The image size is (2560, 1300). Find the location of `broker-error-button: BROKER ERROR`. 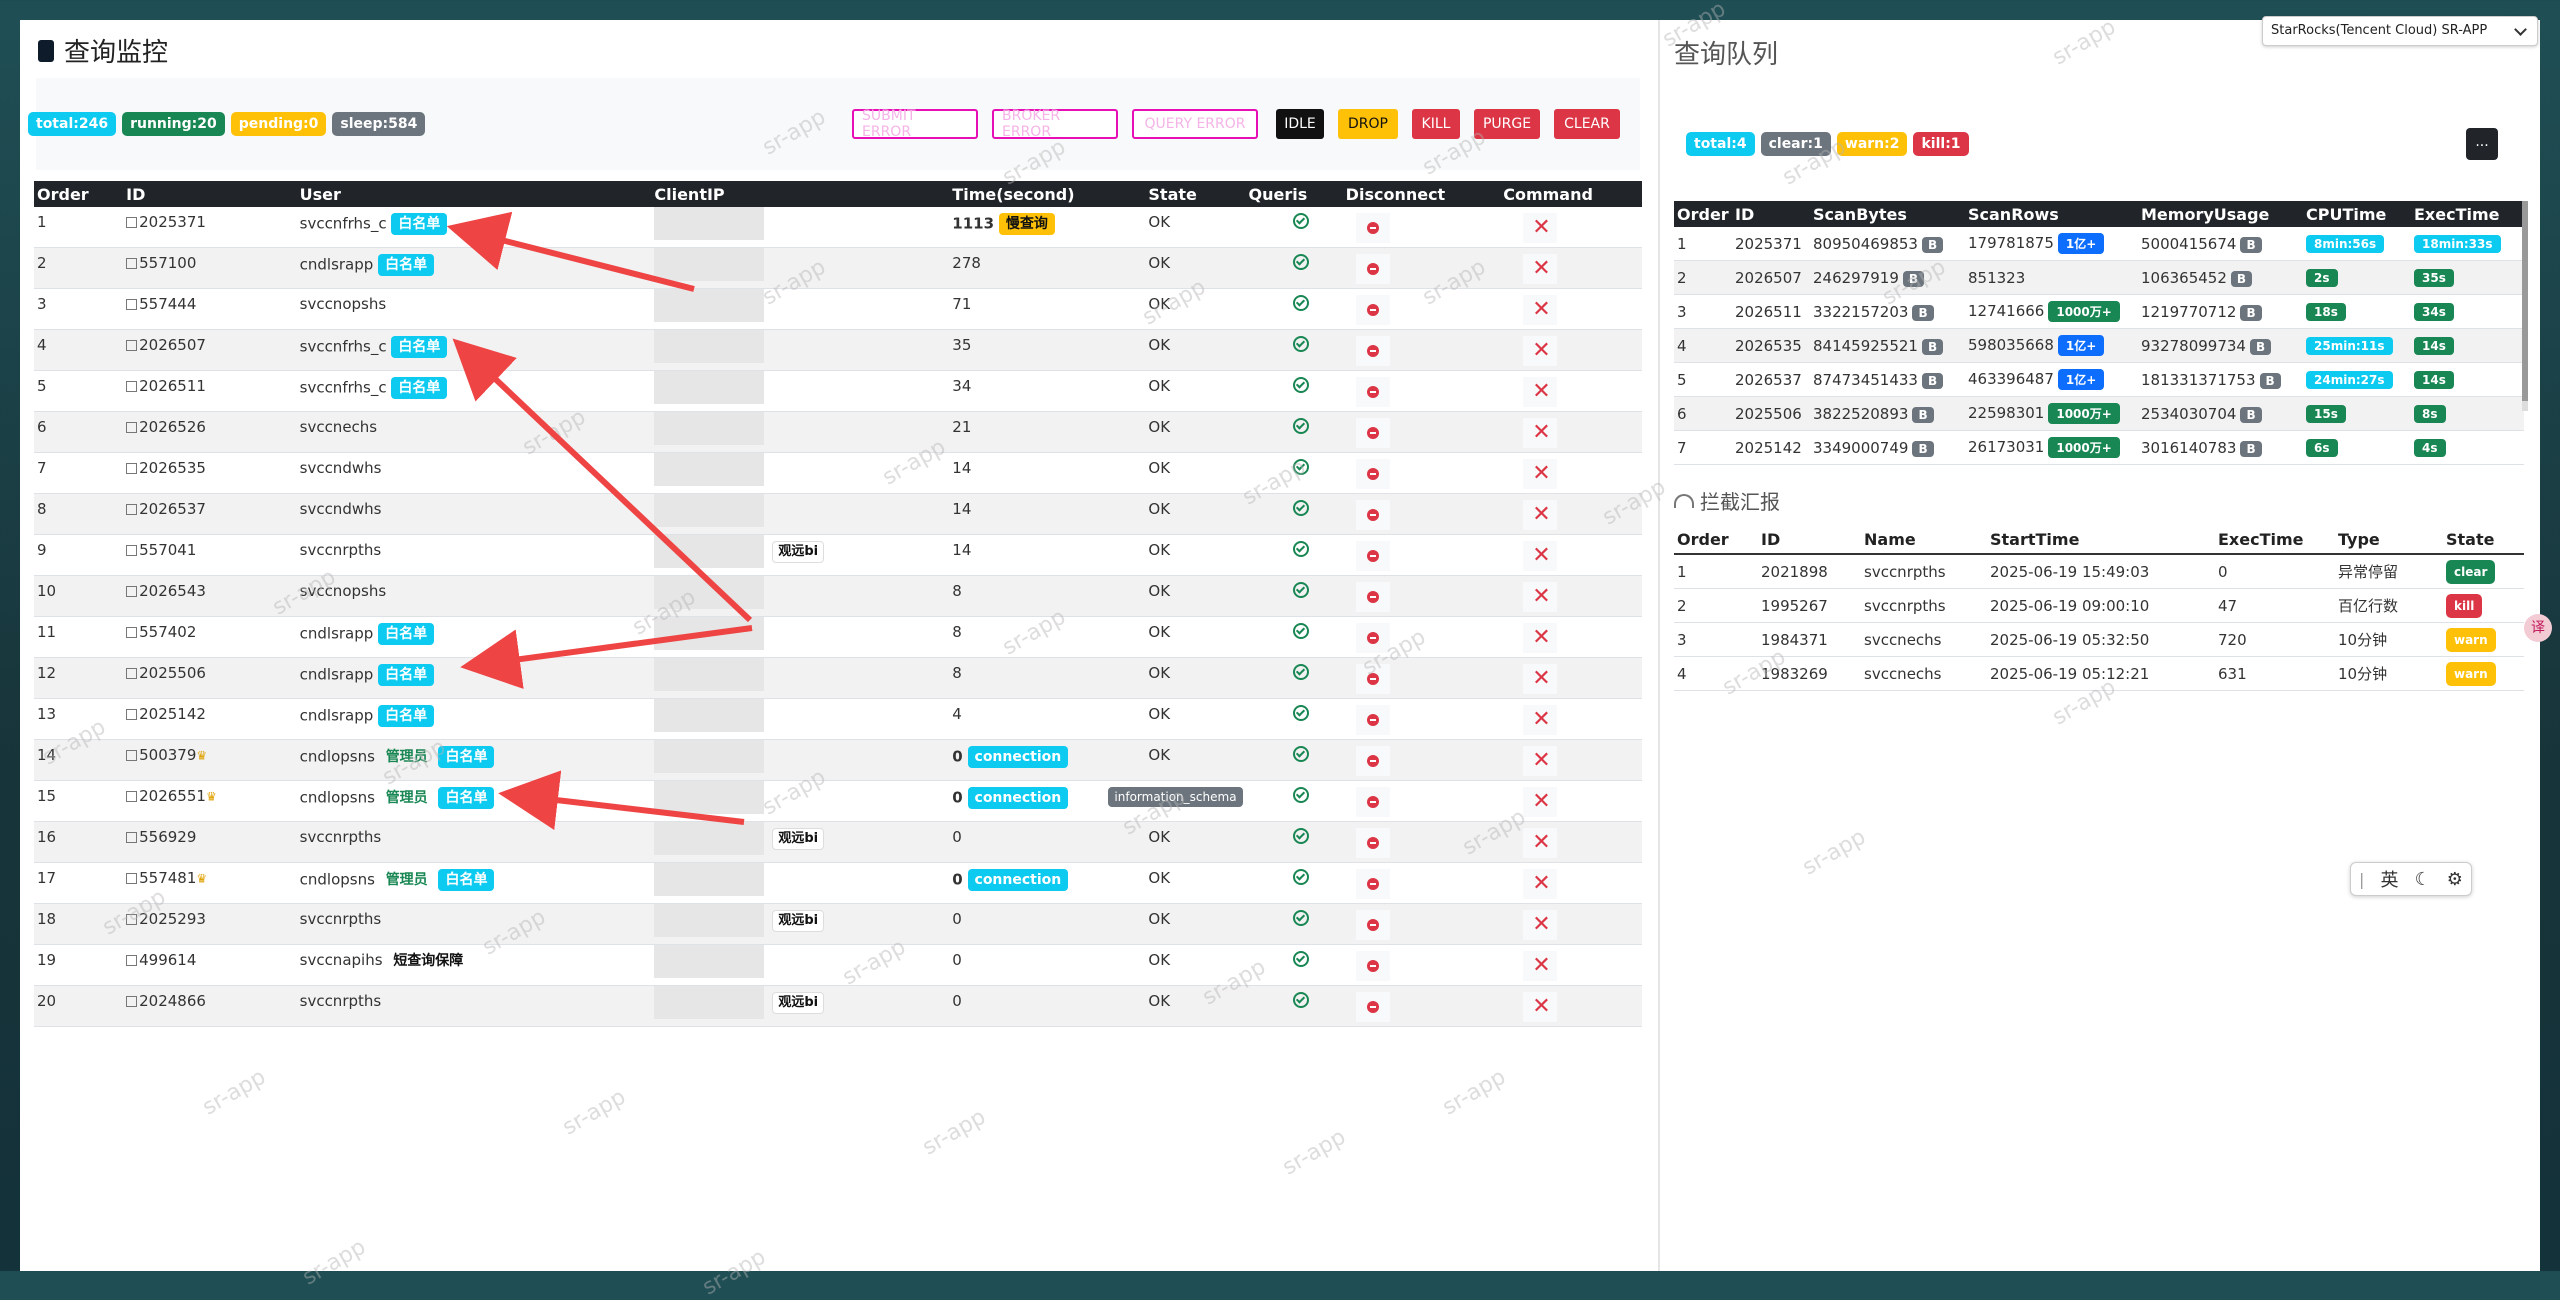

broker-error-button: BROKER ERROR is located at coordinates (1055, 124).